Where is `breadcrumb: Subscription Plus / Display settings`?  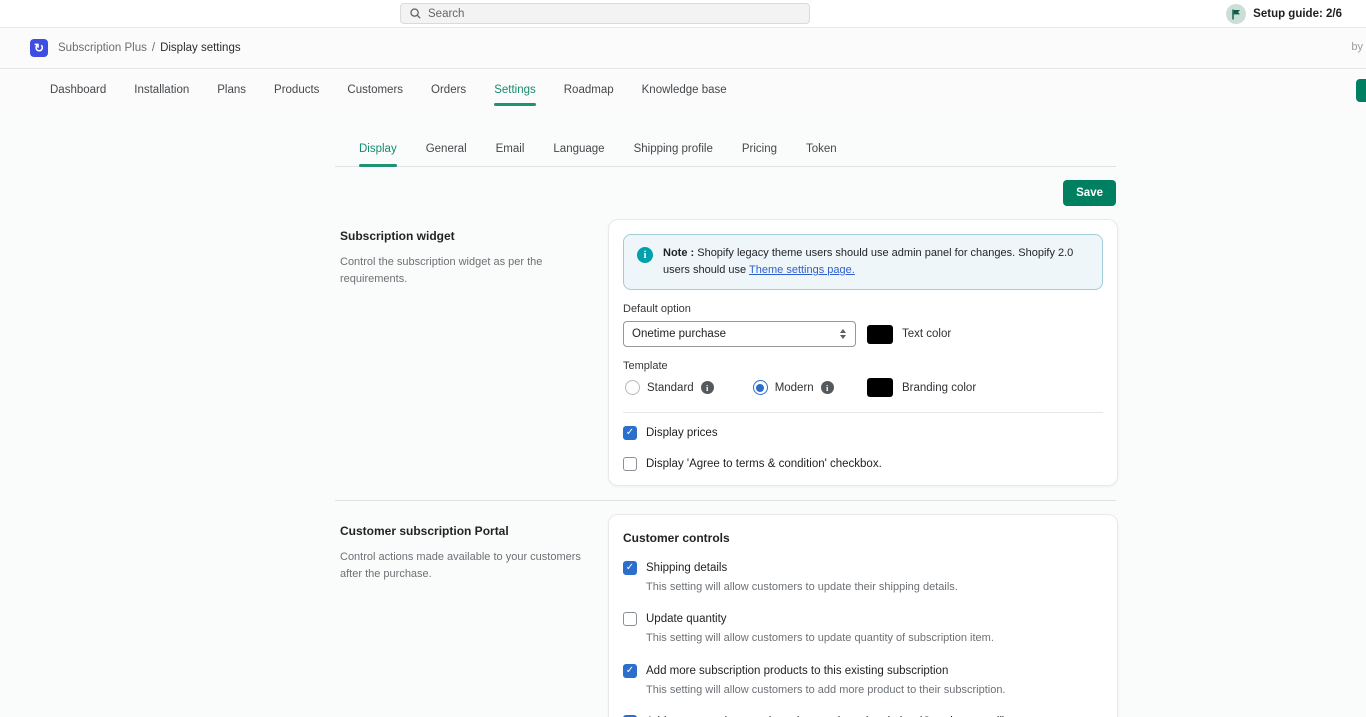
breadcrumb: Subscription Plus / Display settings is located at coordinates (149, 48).